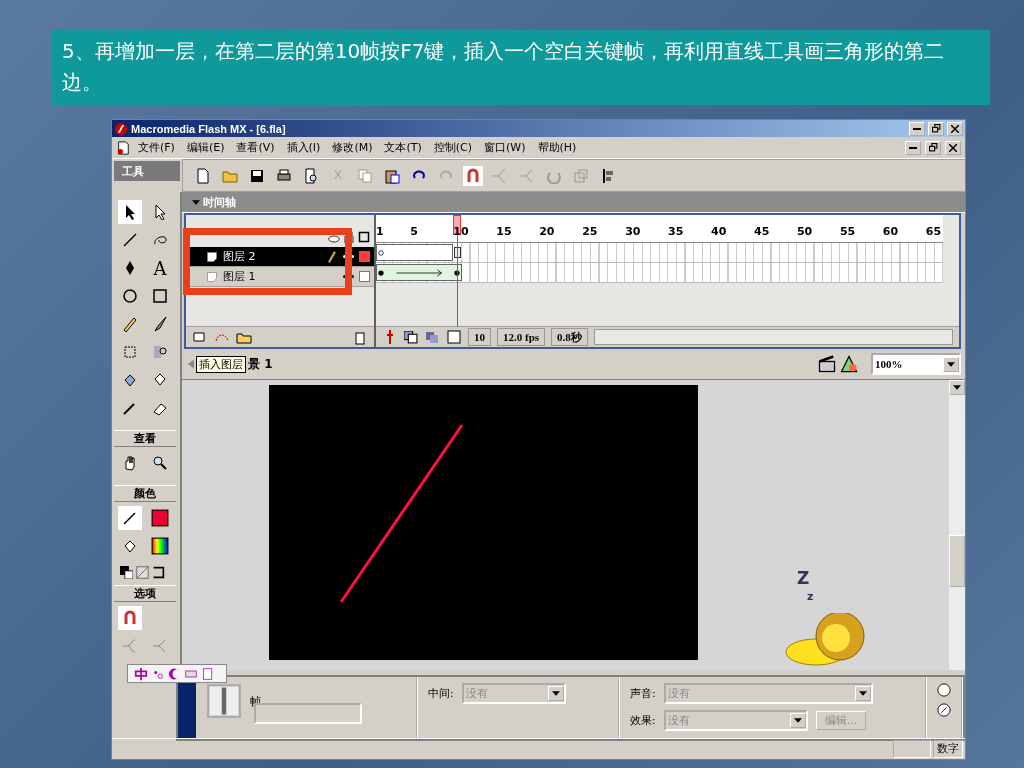  I want to click on hand-tool-icon, so click(130, 463).